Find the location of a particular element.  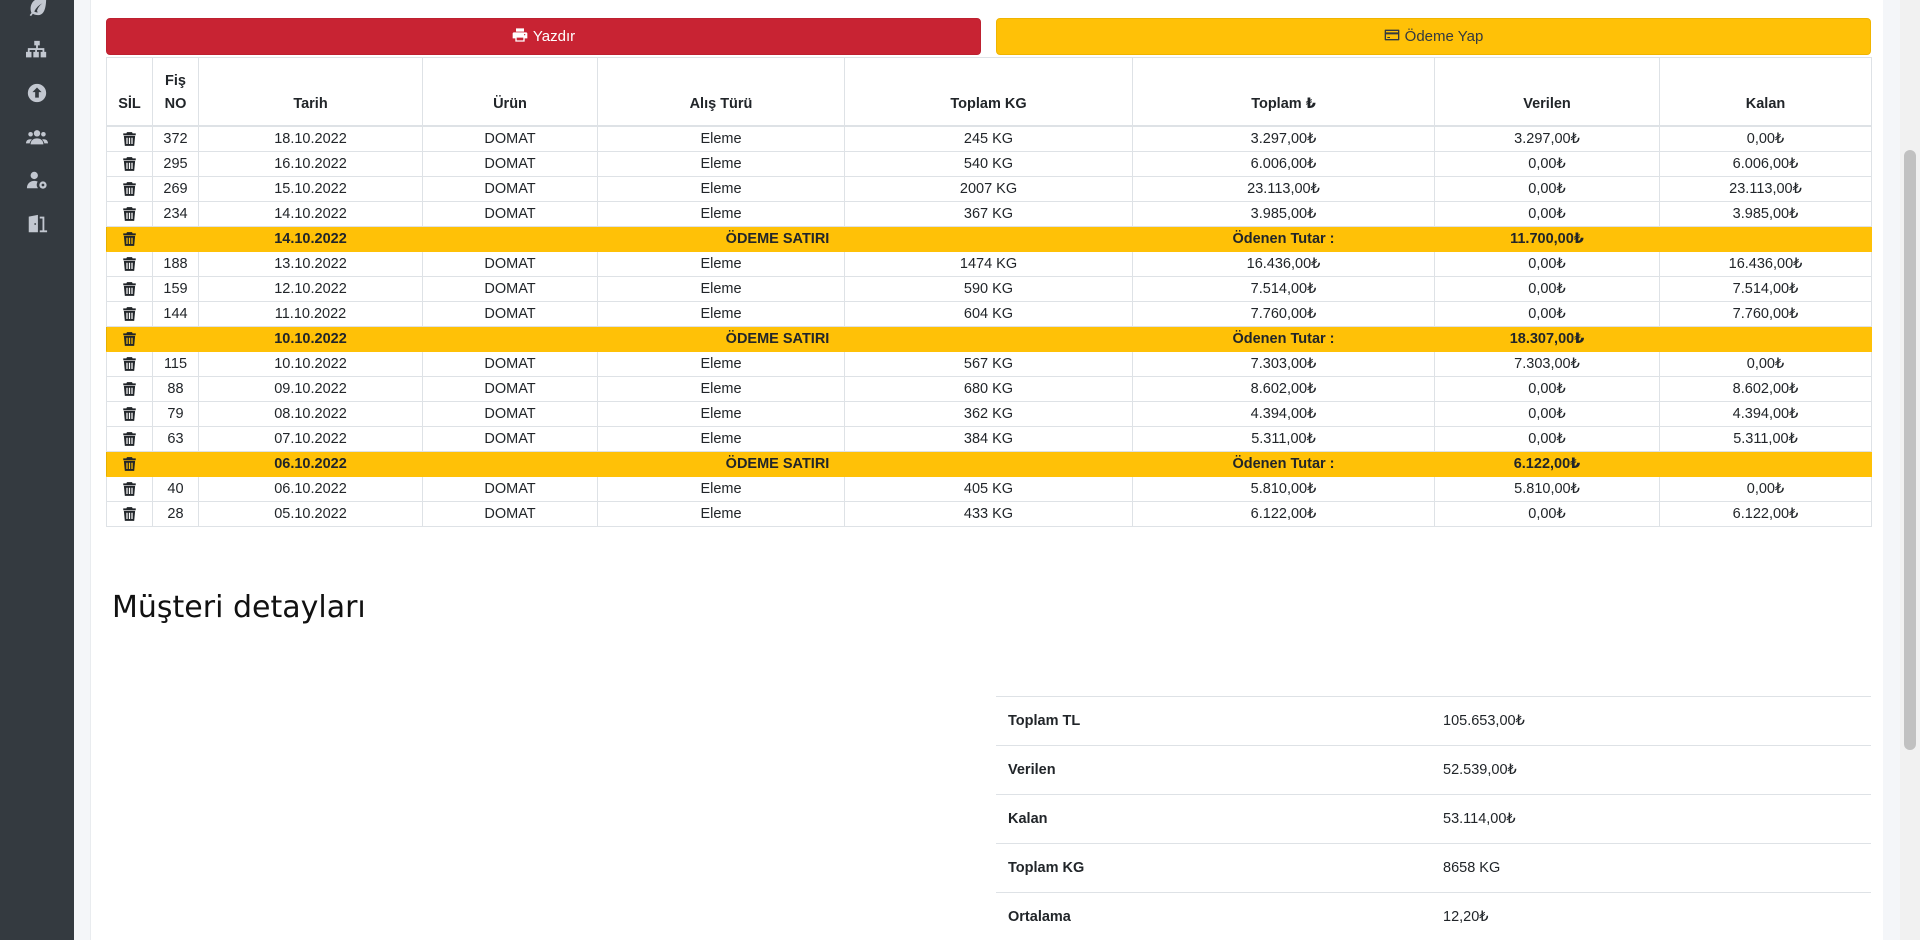

remaining: 0,00₺ is located at coordinates (1766, 364).